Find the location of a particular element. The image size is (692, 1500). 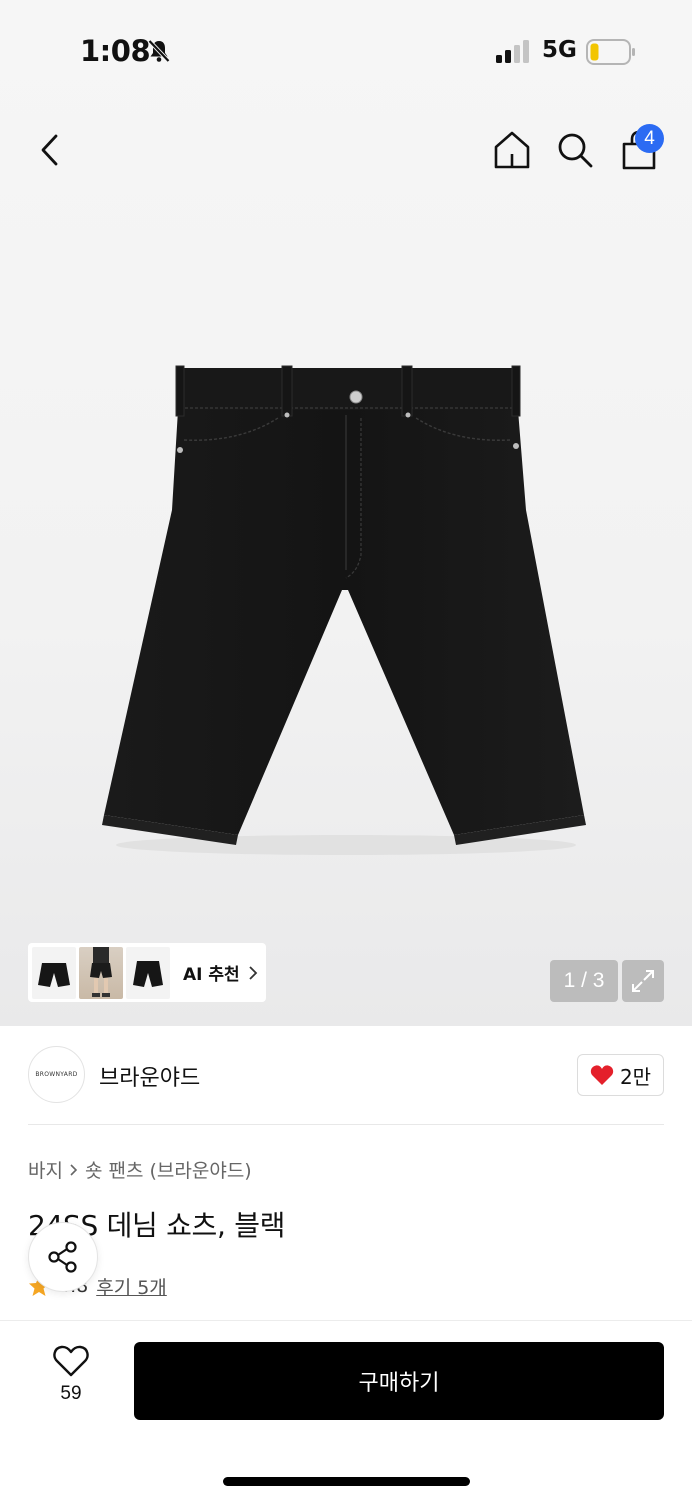

top-nav is located at coordinates (346, 150).